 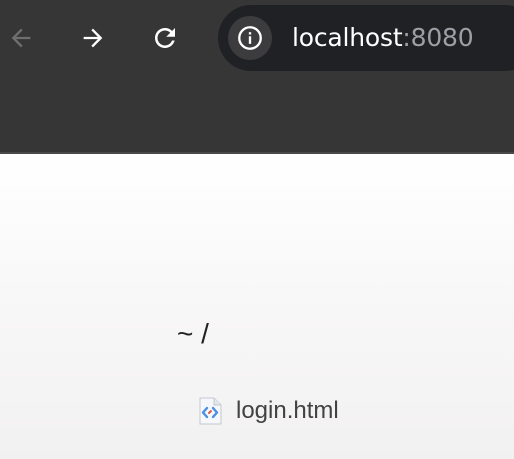 What do you see at coordinates (438, 37) in the screenshot?
I see `url-port: :8080` at bounding box center [438, 37].